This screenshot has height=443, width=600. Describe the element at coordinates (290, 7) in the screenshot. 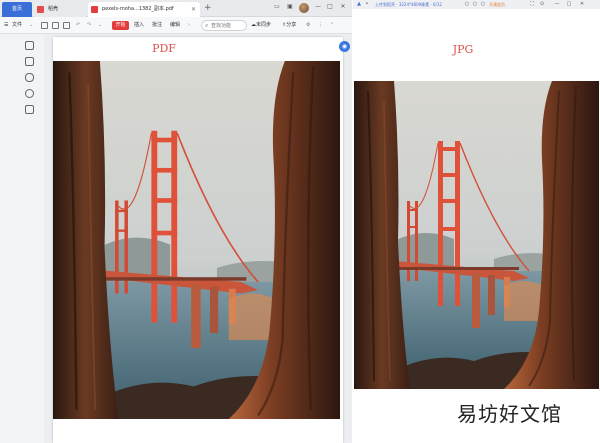

I see `skin-icon: ▣` at that location.